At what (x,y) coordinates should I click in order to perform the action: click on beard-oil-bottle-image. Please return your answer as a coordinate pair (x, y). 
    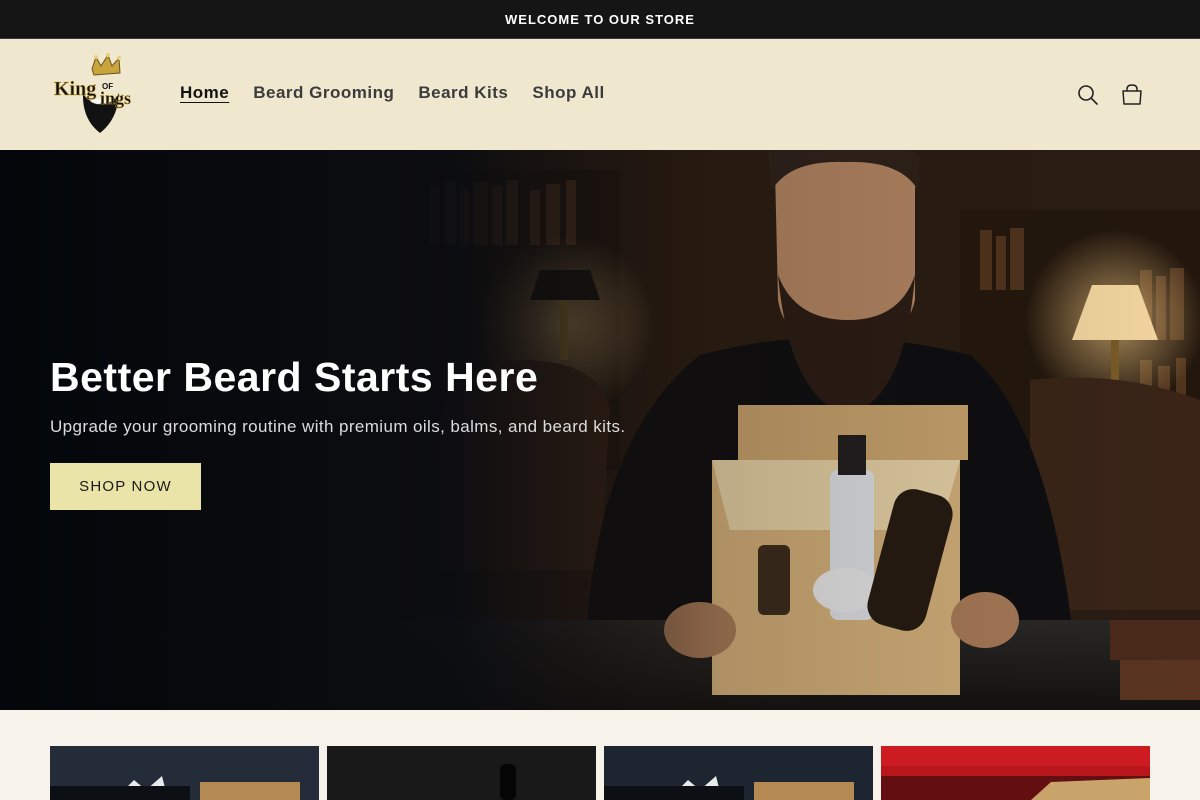
    Looking at the image, I should click on (461, 773).